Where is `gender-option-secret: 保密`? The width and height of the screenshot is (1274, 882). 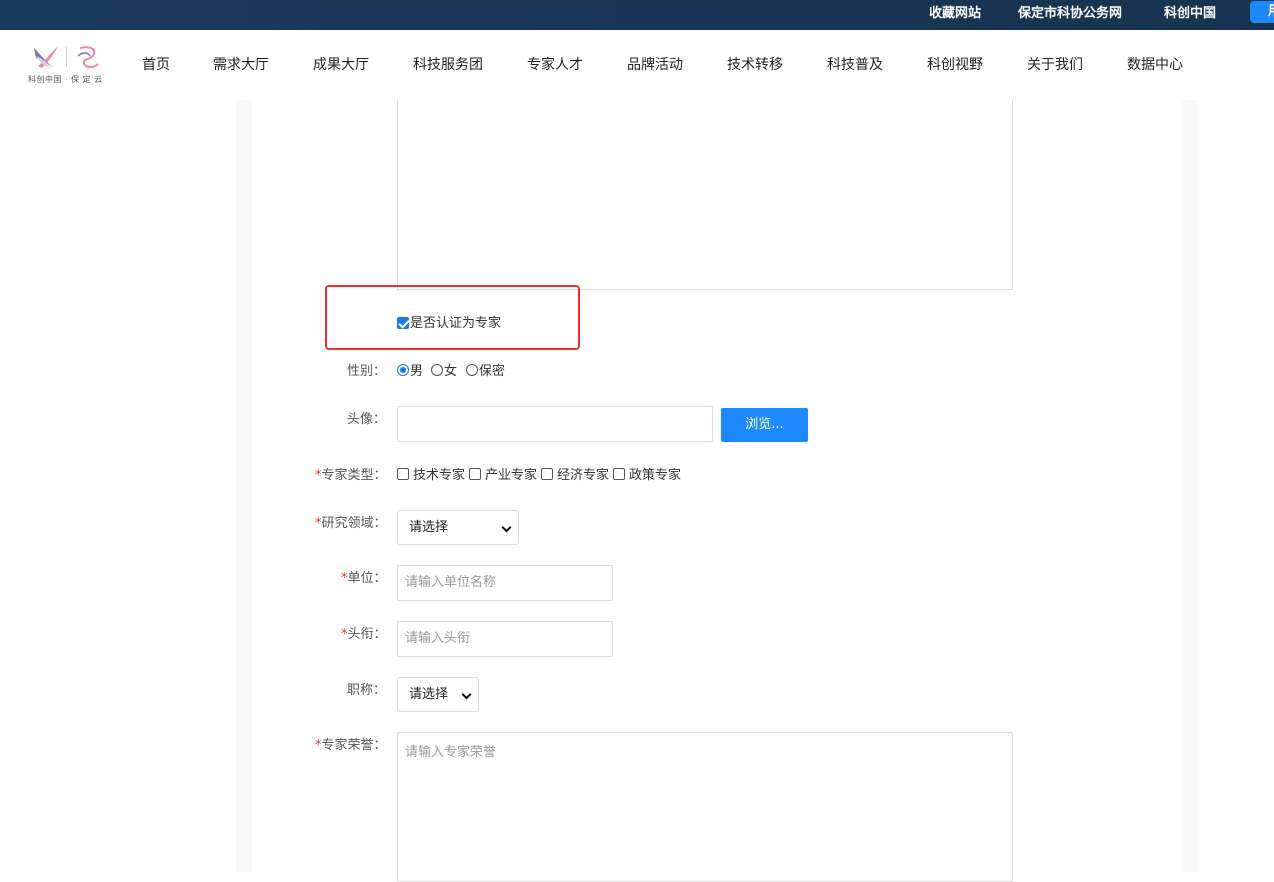
gender-option-secret: 保密 is located at coordinates (492, 371).